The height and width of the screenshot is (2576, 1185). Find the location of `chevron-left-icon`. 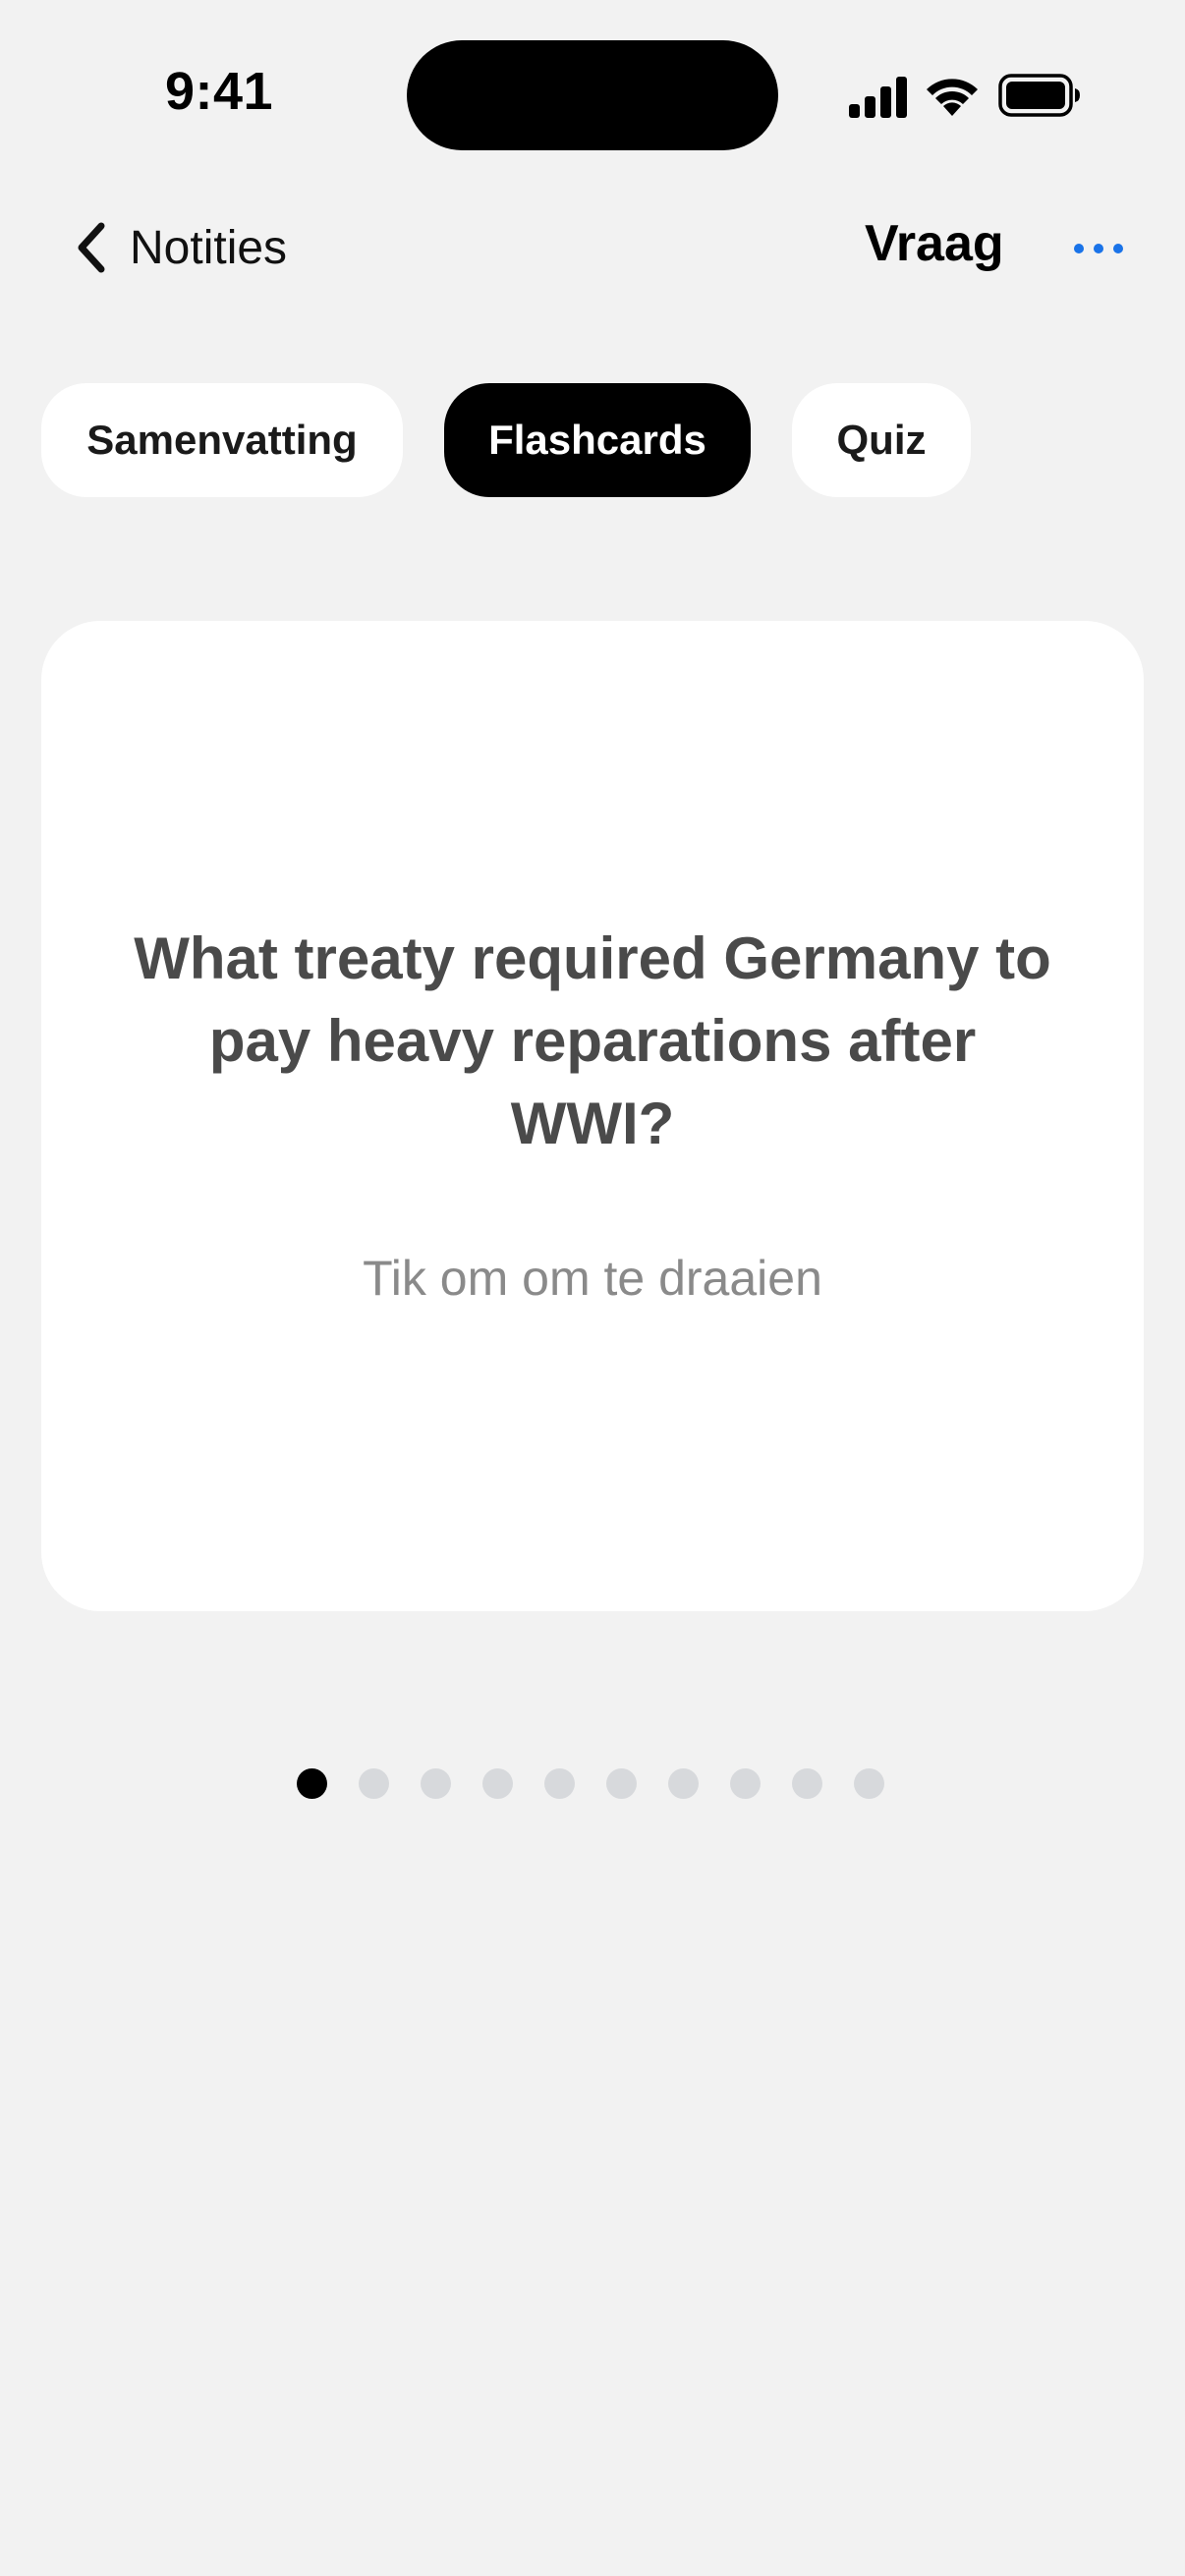

chevron-left-icon is located at coordinates (92, 247).